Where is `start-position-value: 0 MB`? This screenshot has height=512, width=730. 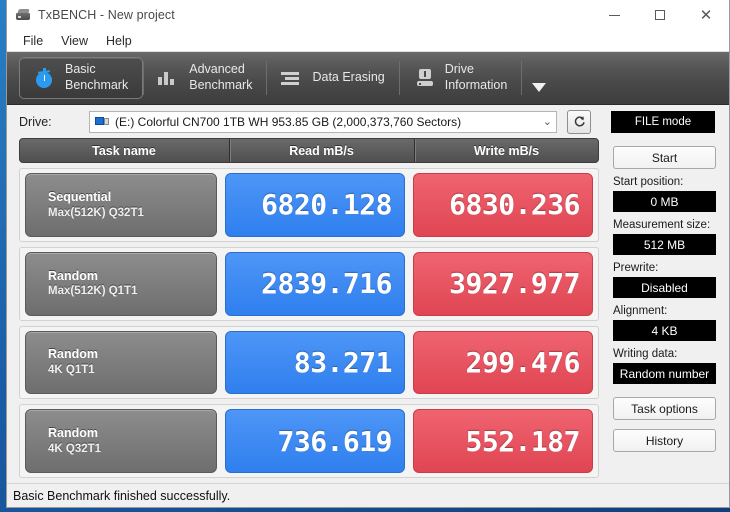
start-position-value: 0 MB is located at coordinates (664, 201).